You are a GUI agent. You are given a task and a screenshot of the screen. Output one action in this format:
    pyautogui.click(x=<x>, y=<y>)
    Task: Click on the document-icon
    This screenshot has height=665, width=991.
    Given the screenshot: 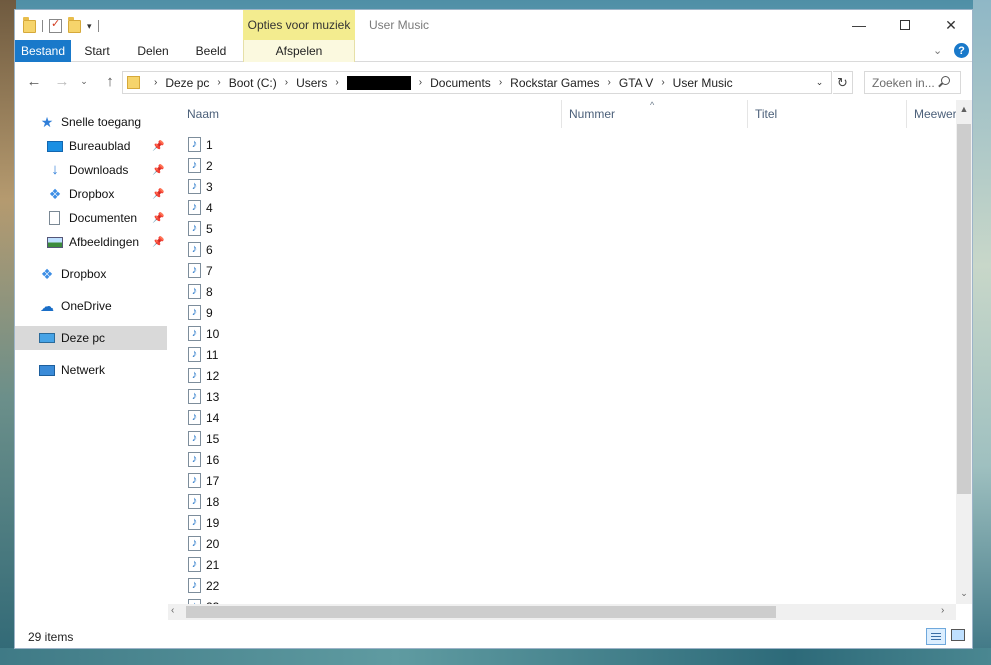 What is the action you would take?
    pyautogui.click(x=54, y=218)
    